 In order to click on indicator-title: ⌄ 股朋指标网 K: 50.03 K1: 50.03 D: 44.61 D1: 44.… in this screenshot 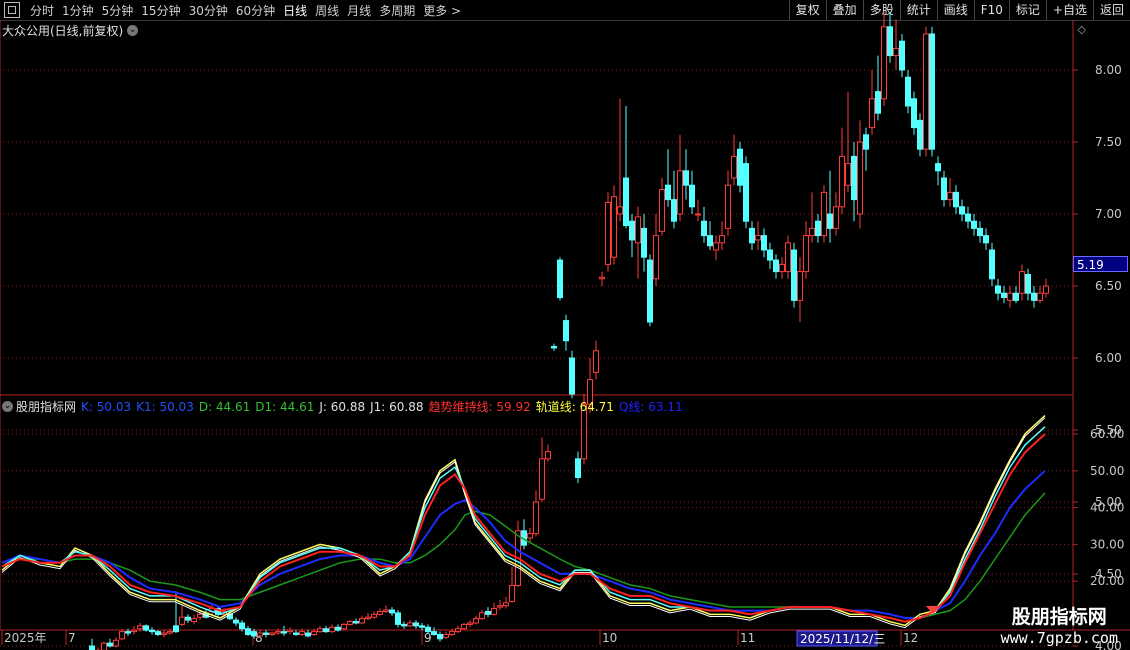, I will do `click(345, 406)`.